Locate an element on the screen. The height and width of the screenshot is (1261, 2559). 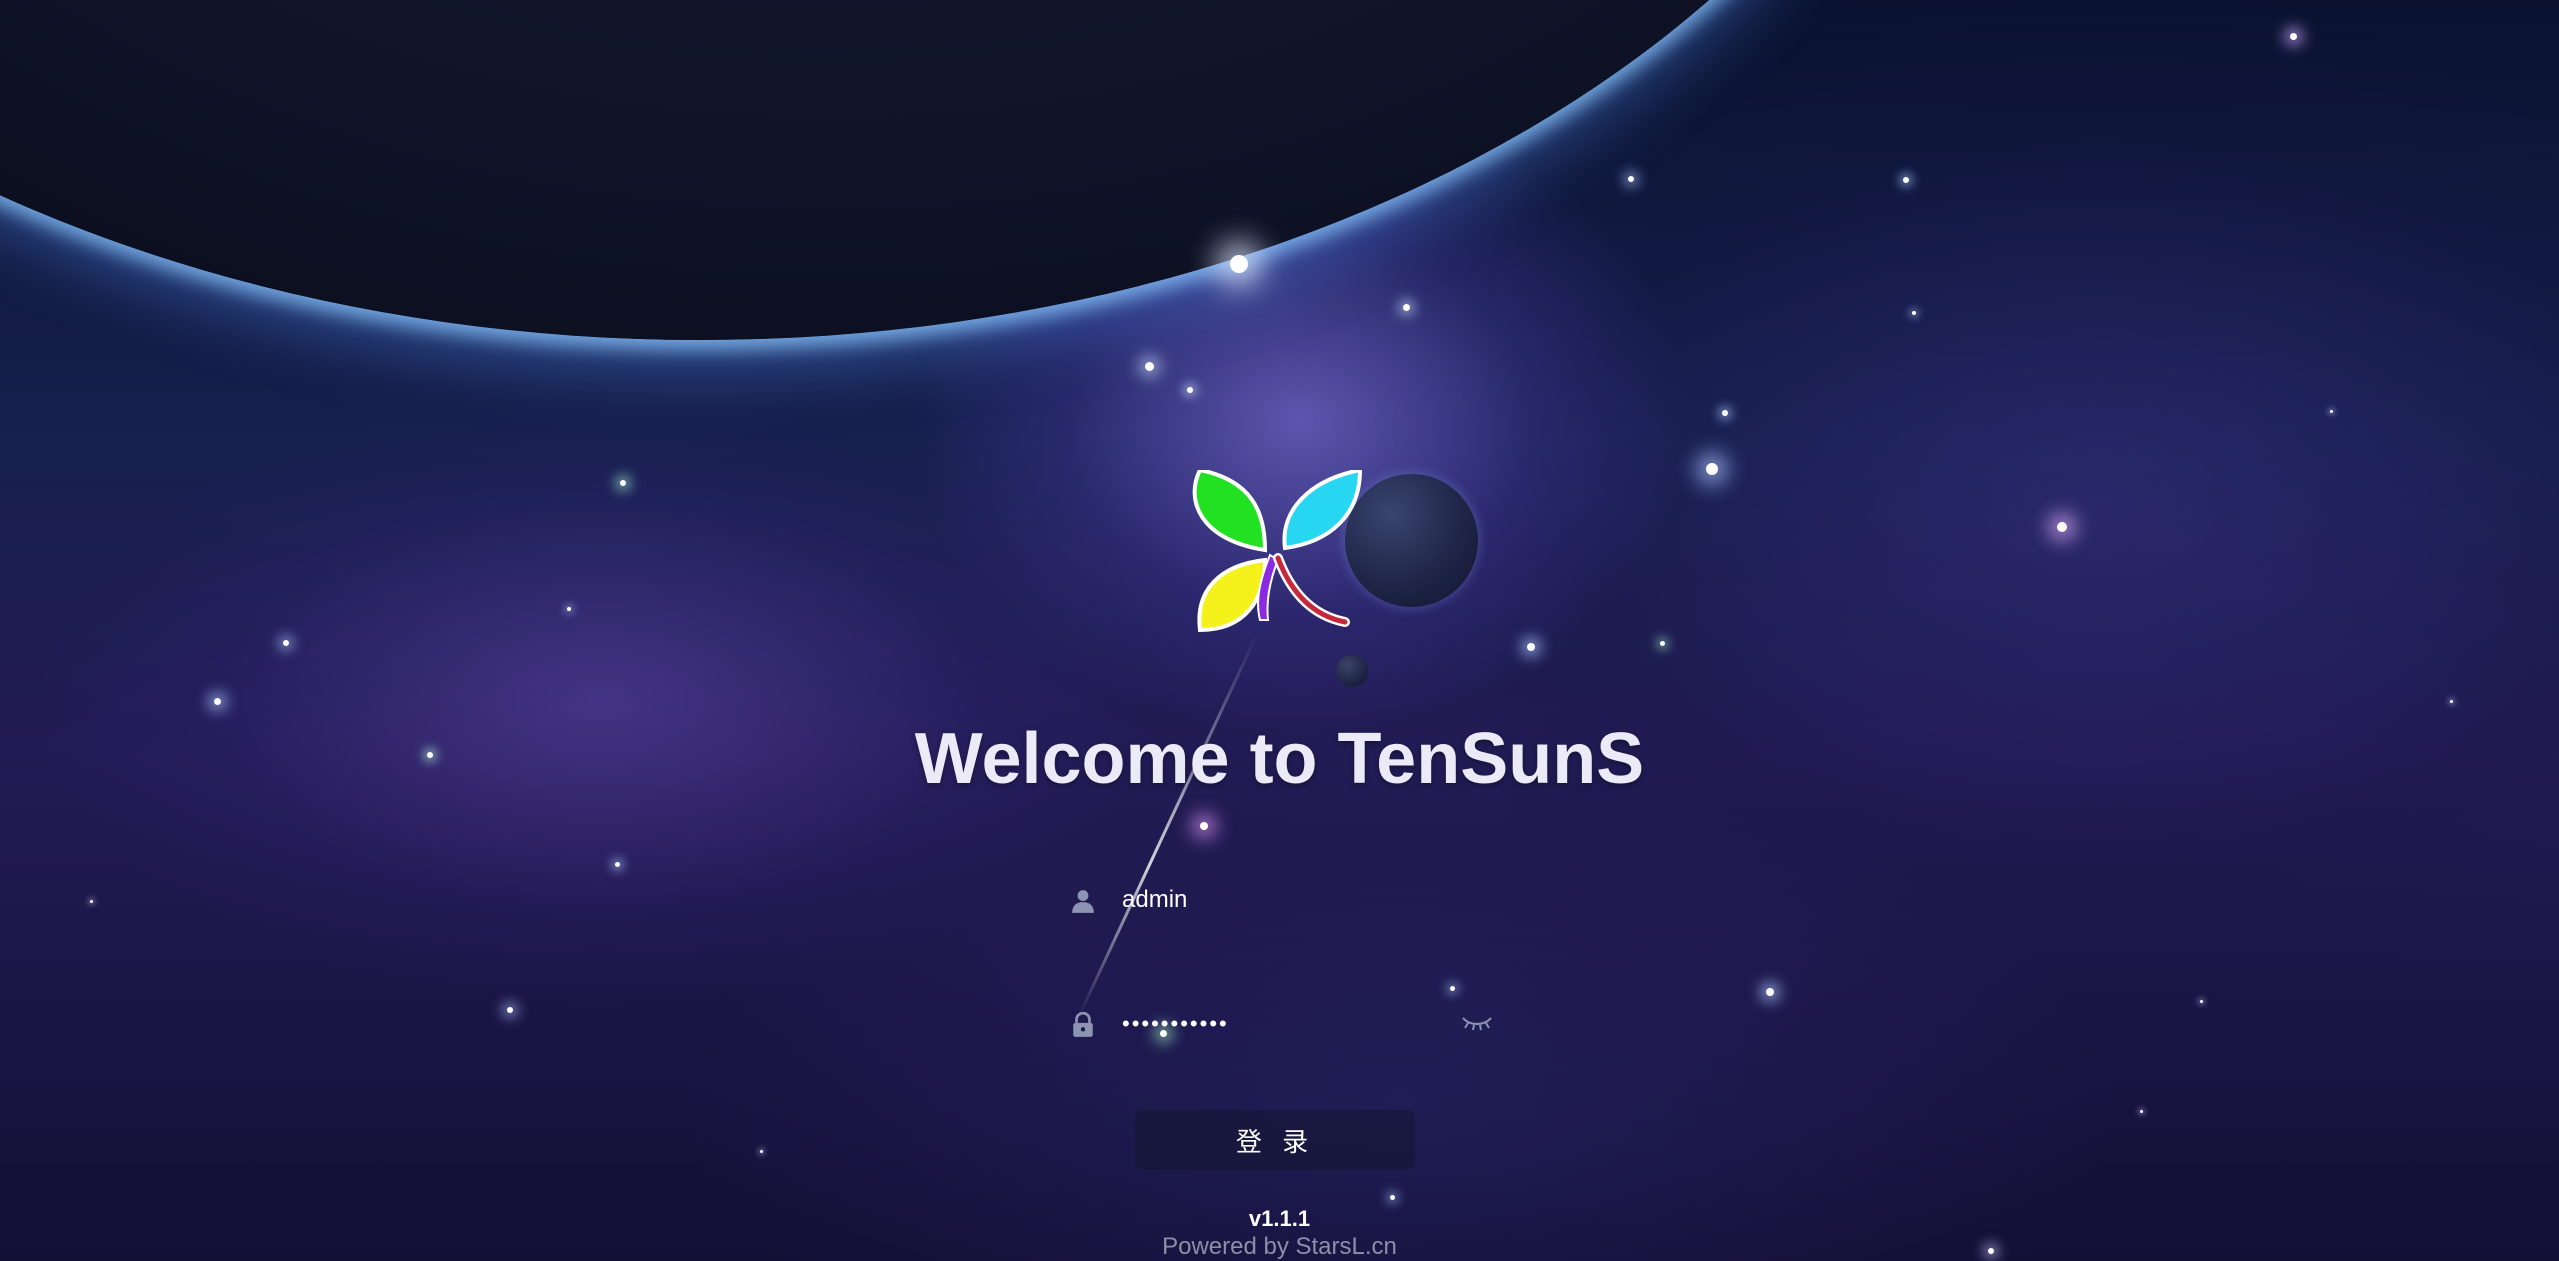
powered-by-text: Powered by StarsL.cn is located at coordinates (1279, 1246).